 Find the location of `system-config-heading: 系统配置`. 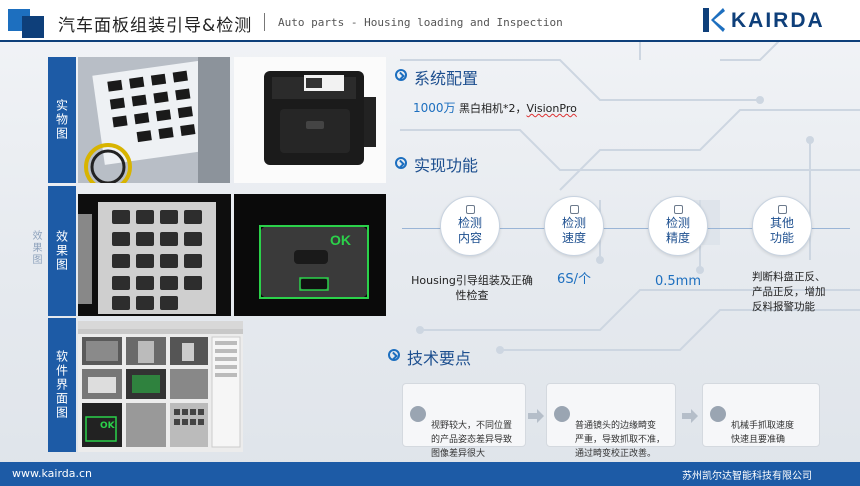

system-config-heading: 系统配置 is located at coordinates (446, 78).